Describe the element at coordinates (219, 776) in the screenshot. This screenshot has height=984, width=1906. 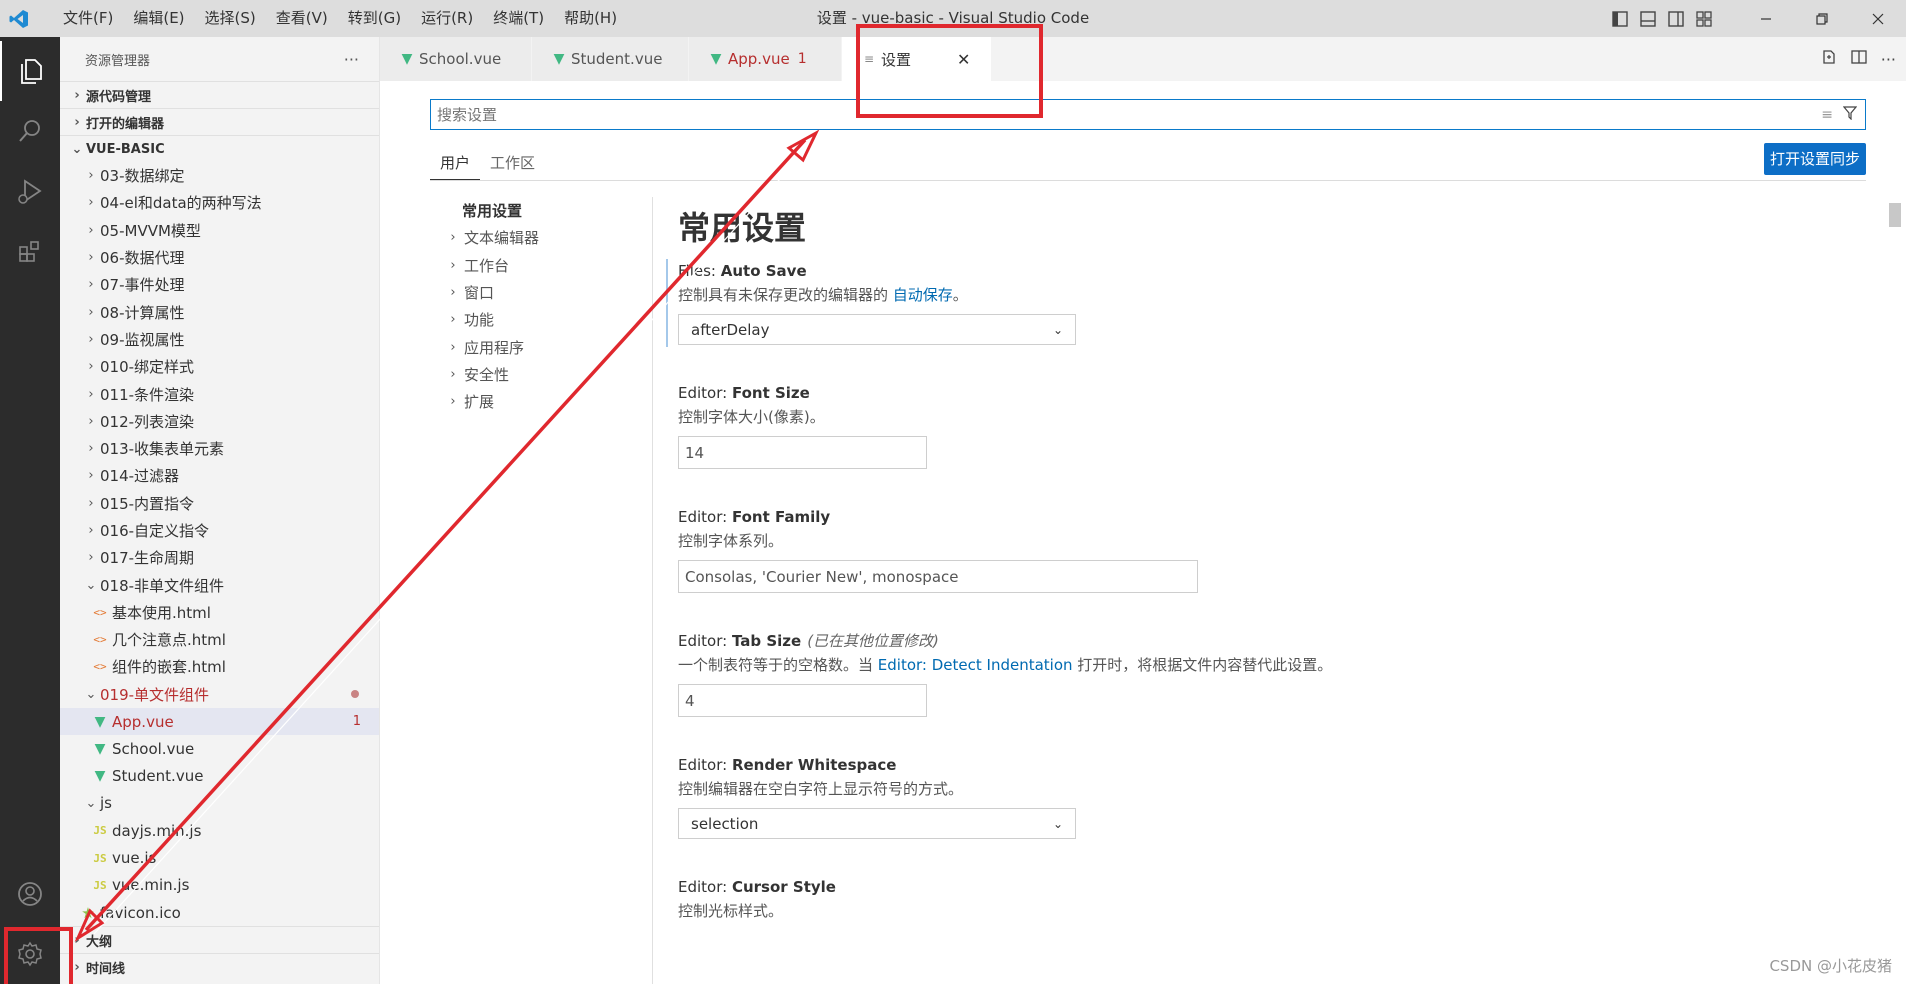
I see `file-row: ▼ Student.vue` at that location.